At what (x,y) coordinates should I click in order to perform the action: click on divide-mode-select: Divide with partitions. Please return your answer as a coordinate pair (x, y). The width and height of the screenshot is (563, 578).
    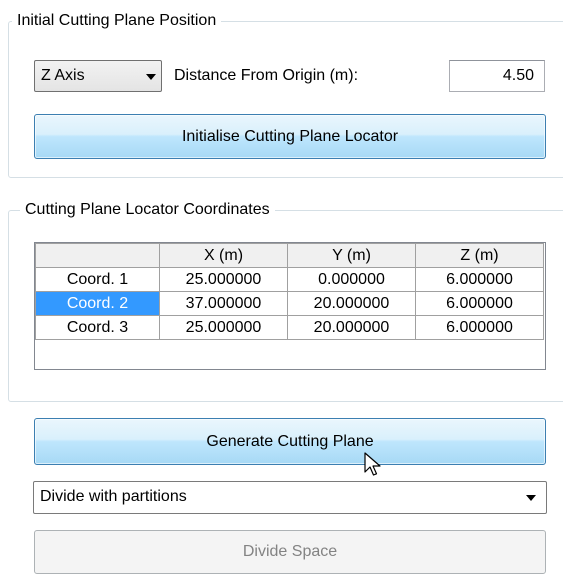
    Looking at the image, I should click on (290, 497).